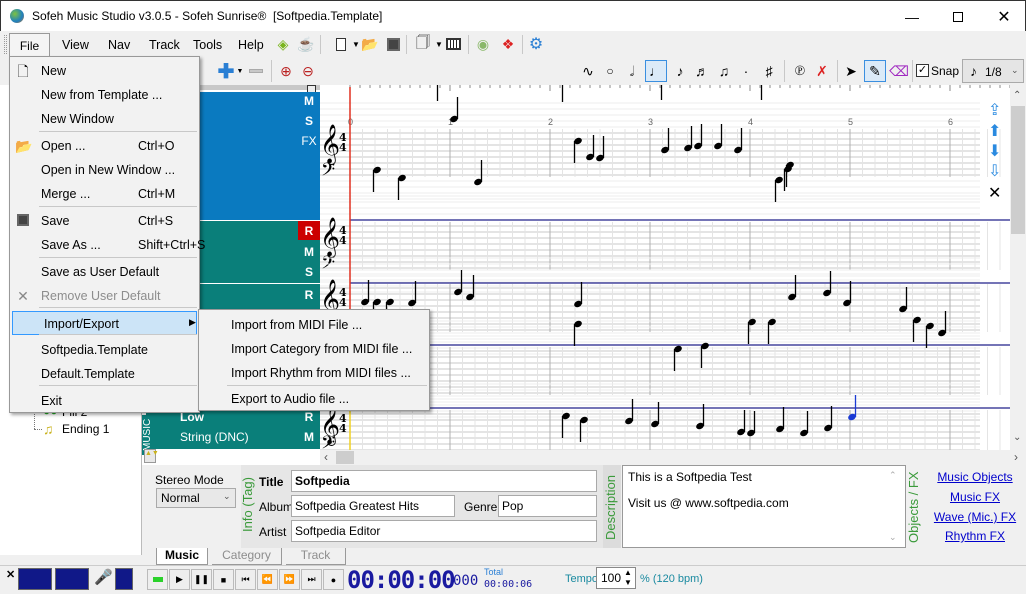 The width and height of the screenshot is (1026, 594). What do you see at coordinates (245, 579) in the screenshot?
I see `go-start-button: ⏮` at bounding box center [245, 579].